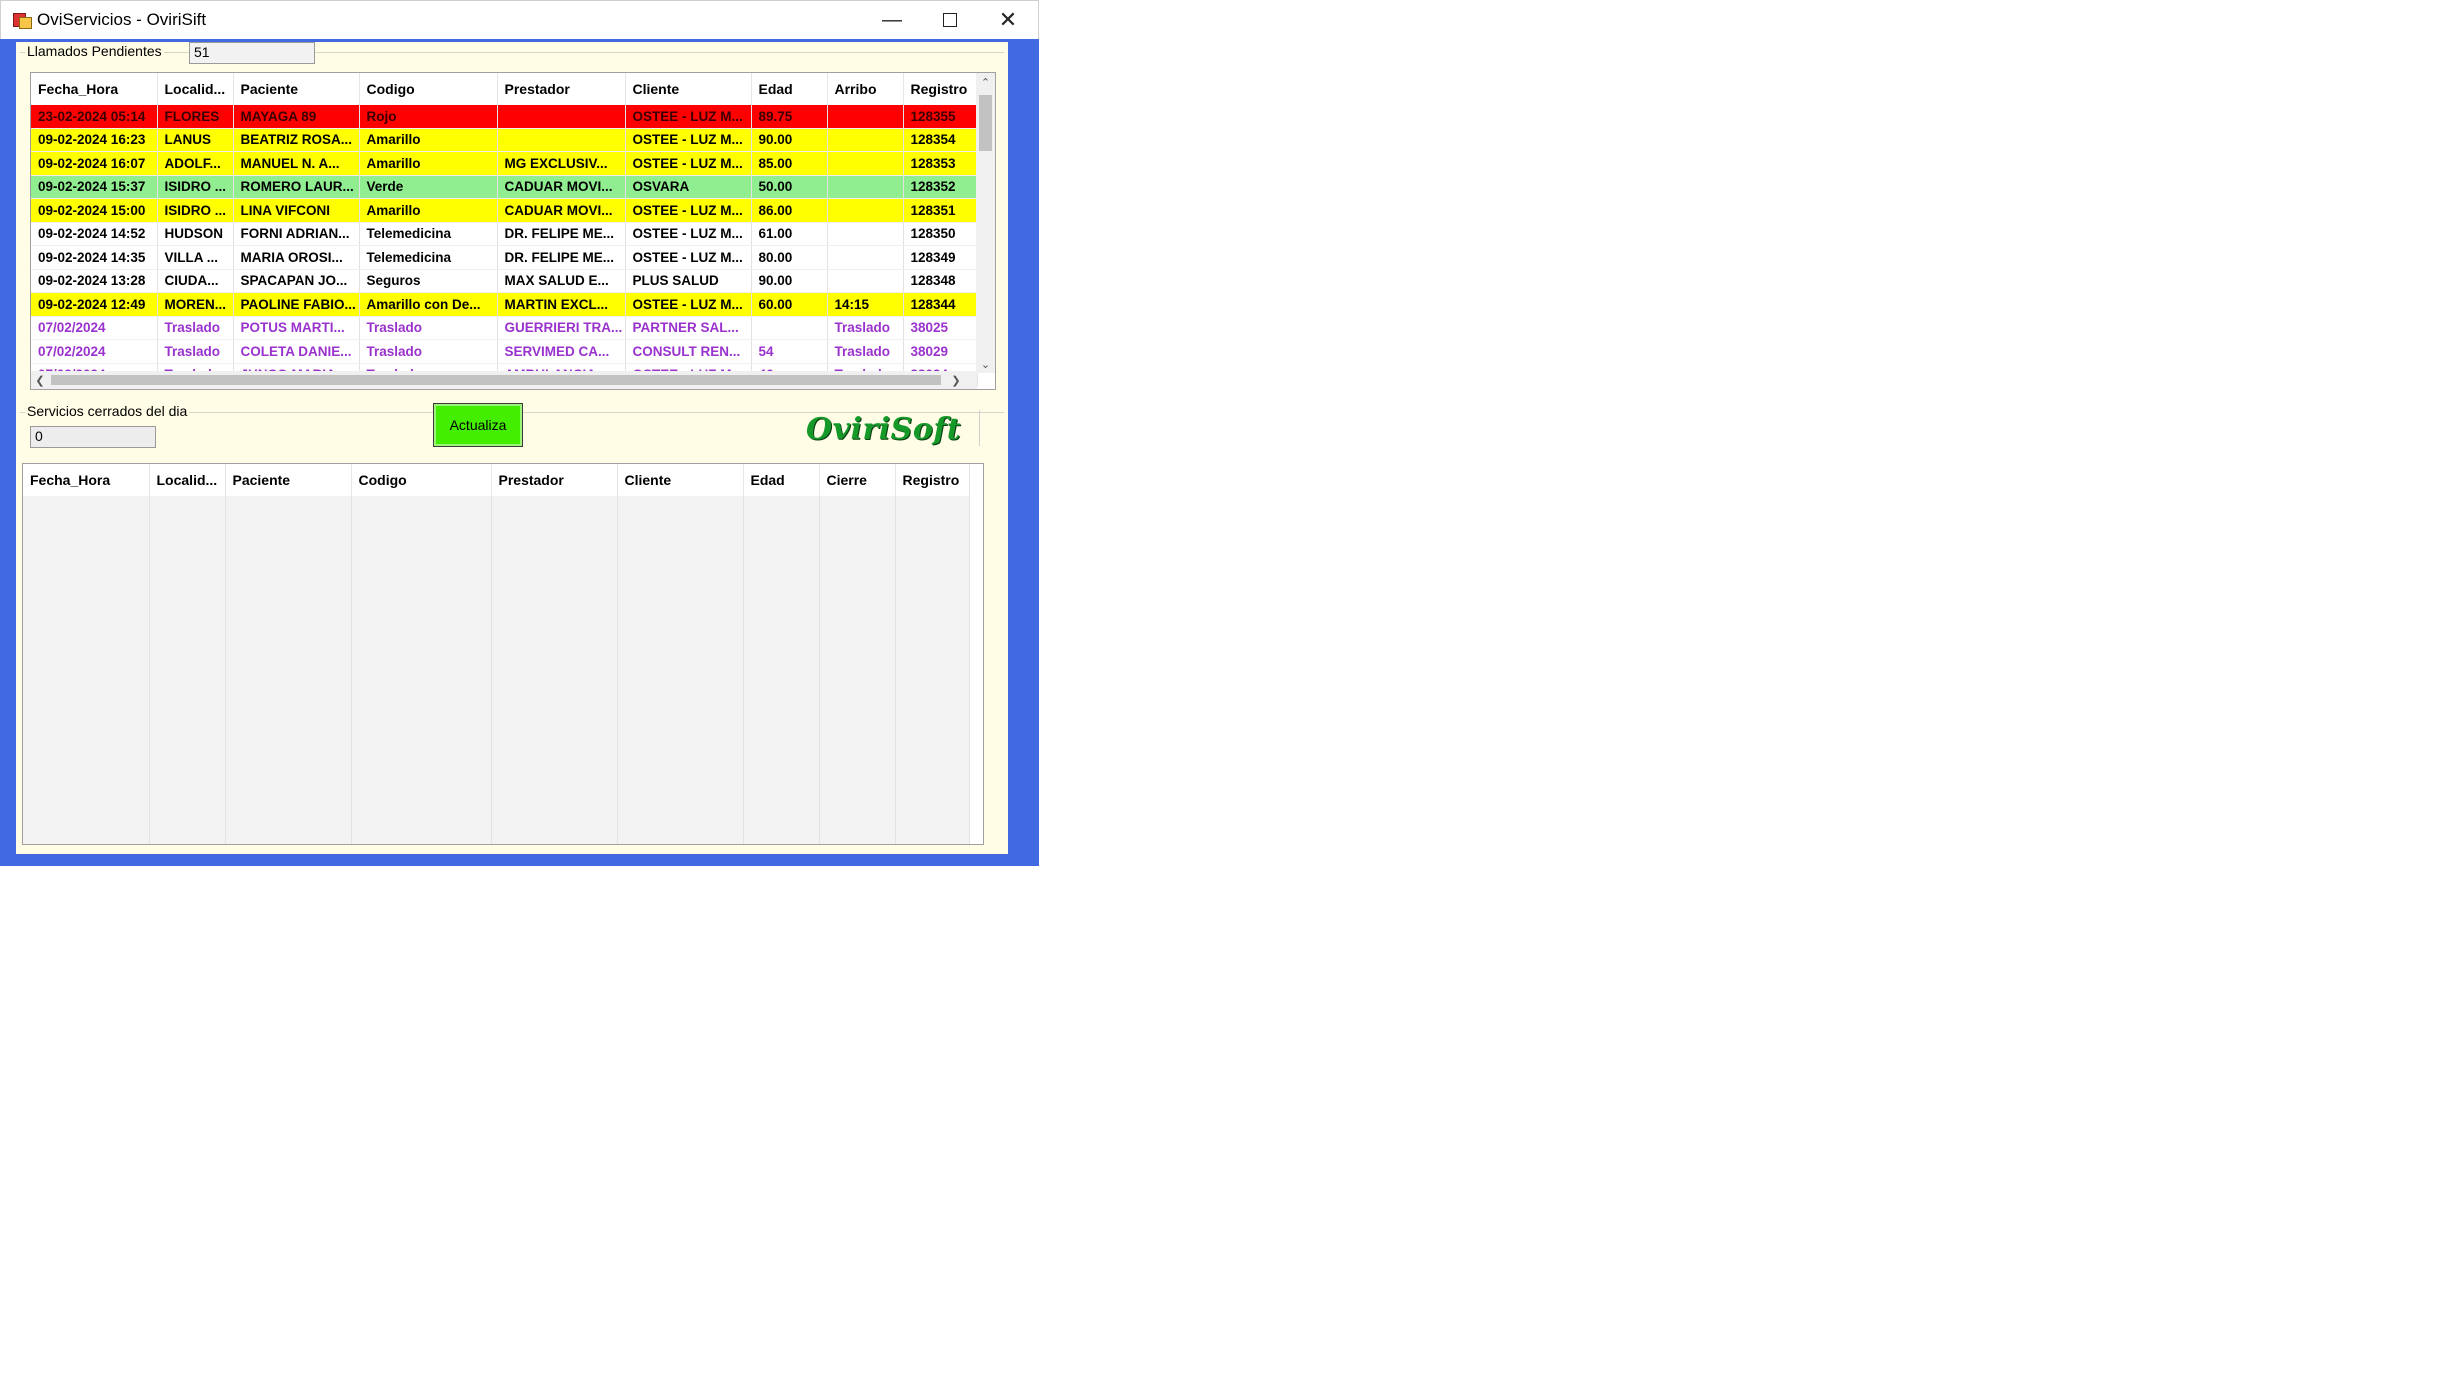  I want to click on table-cell: 09-02-2024 13:28, so click(94, 281).